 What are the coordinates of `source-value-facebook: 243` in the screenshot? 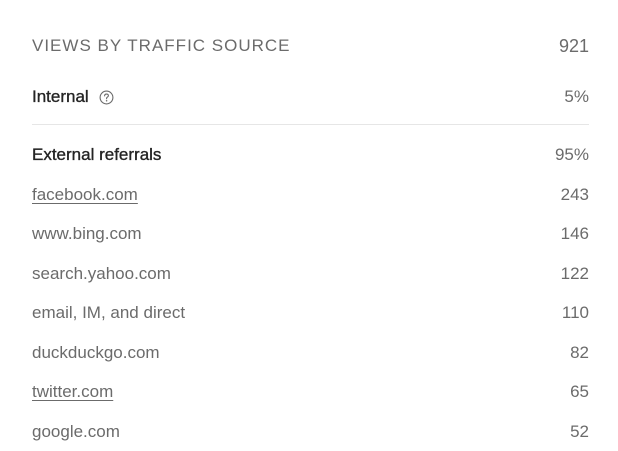 It's located at (574, 194).